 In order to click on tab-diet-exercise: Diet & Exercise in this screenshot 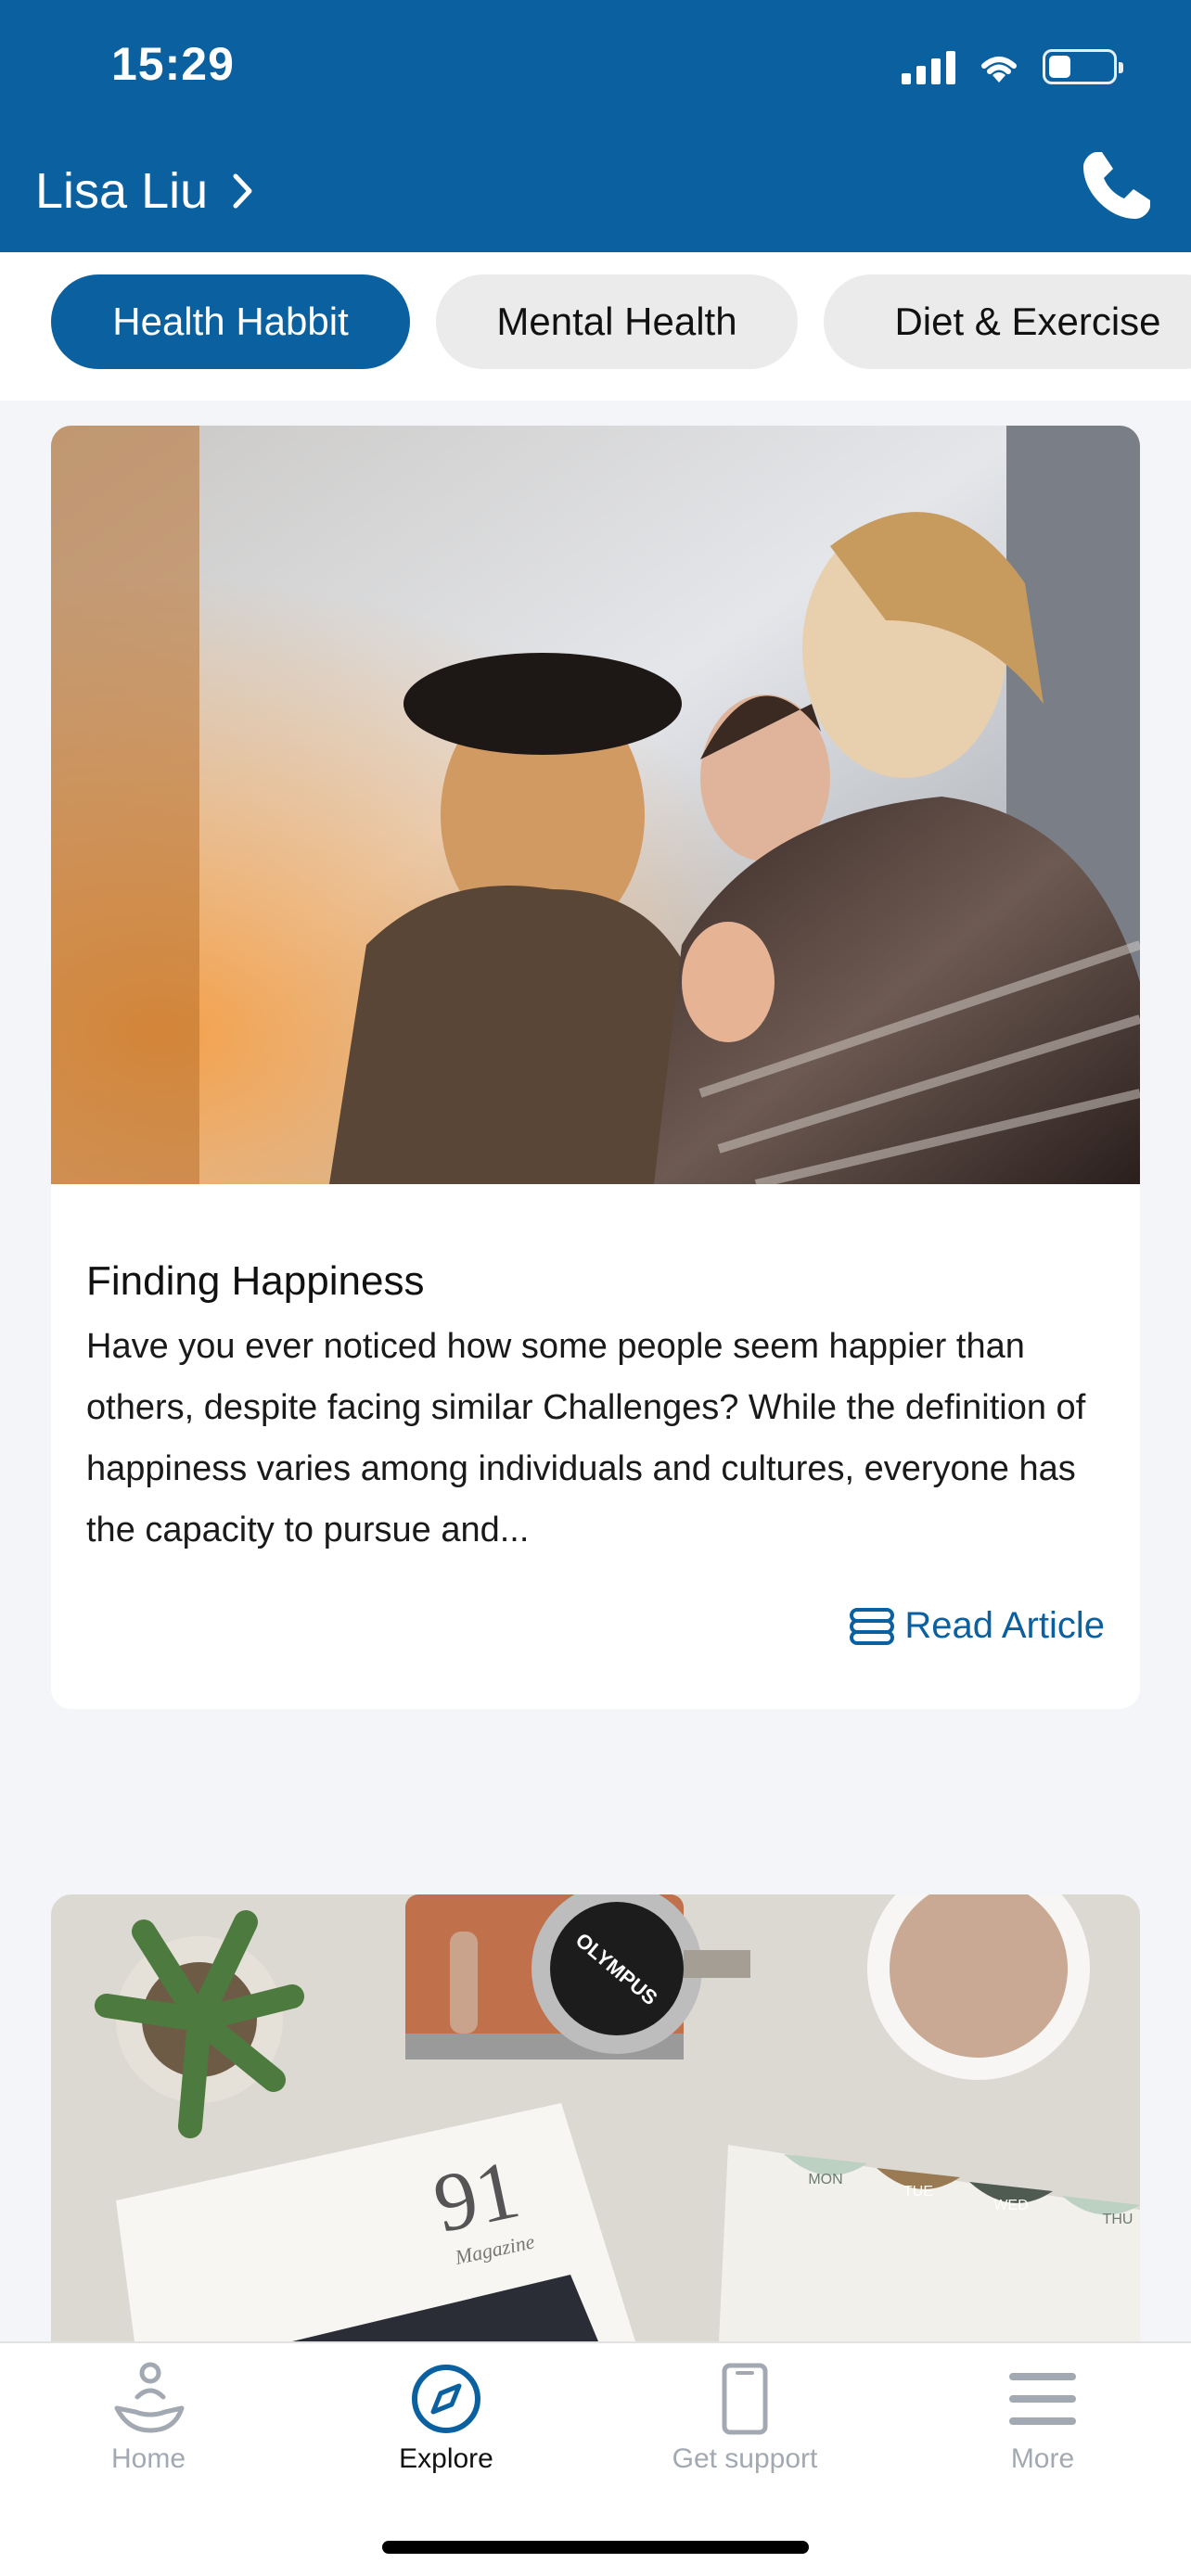, I will do `click(1007, 321)`.